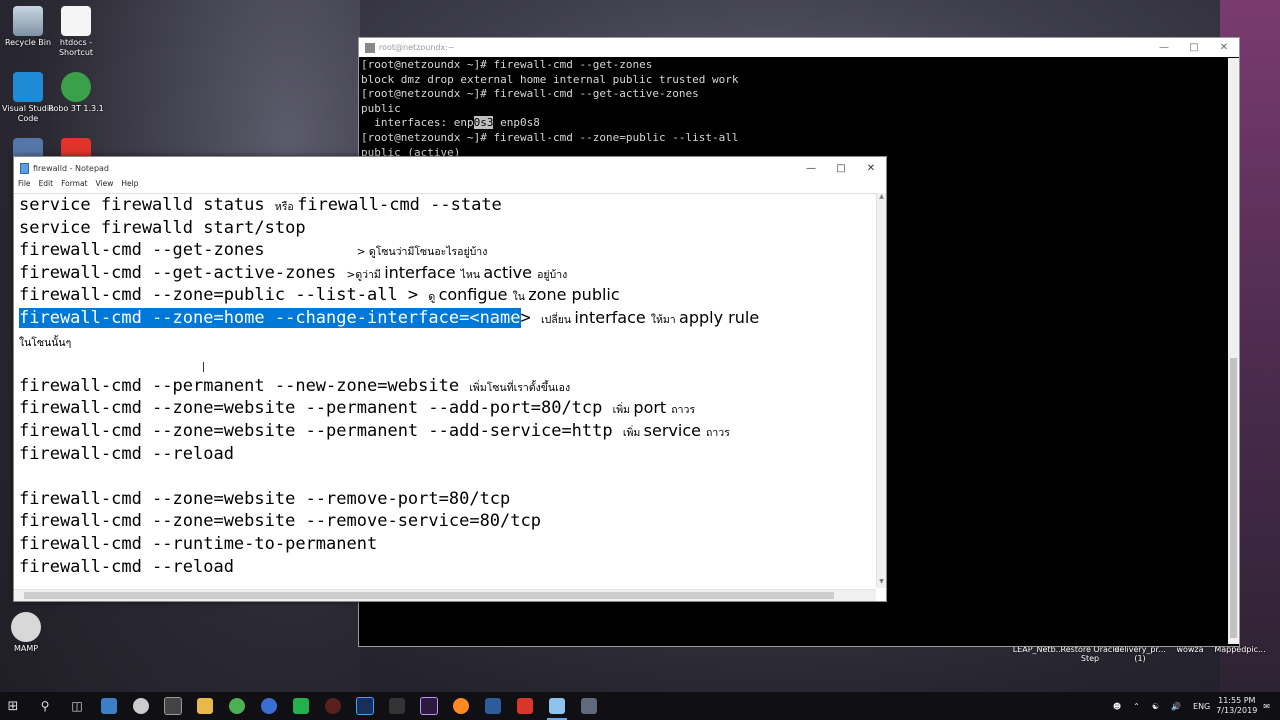 This screenshot has width=1280, height=720. What do you see at coordinates (429, 595) in the screenshot?
I see `horizontal-scroll-thumb` at bounding box center [429, 595].